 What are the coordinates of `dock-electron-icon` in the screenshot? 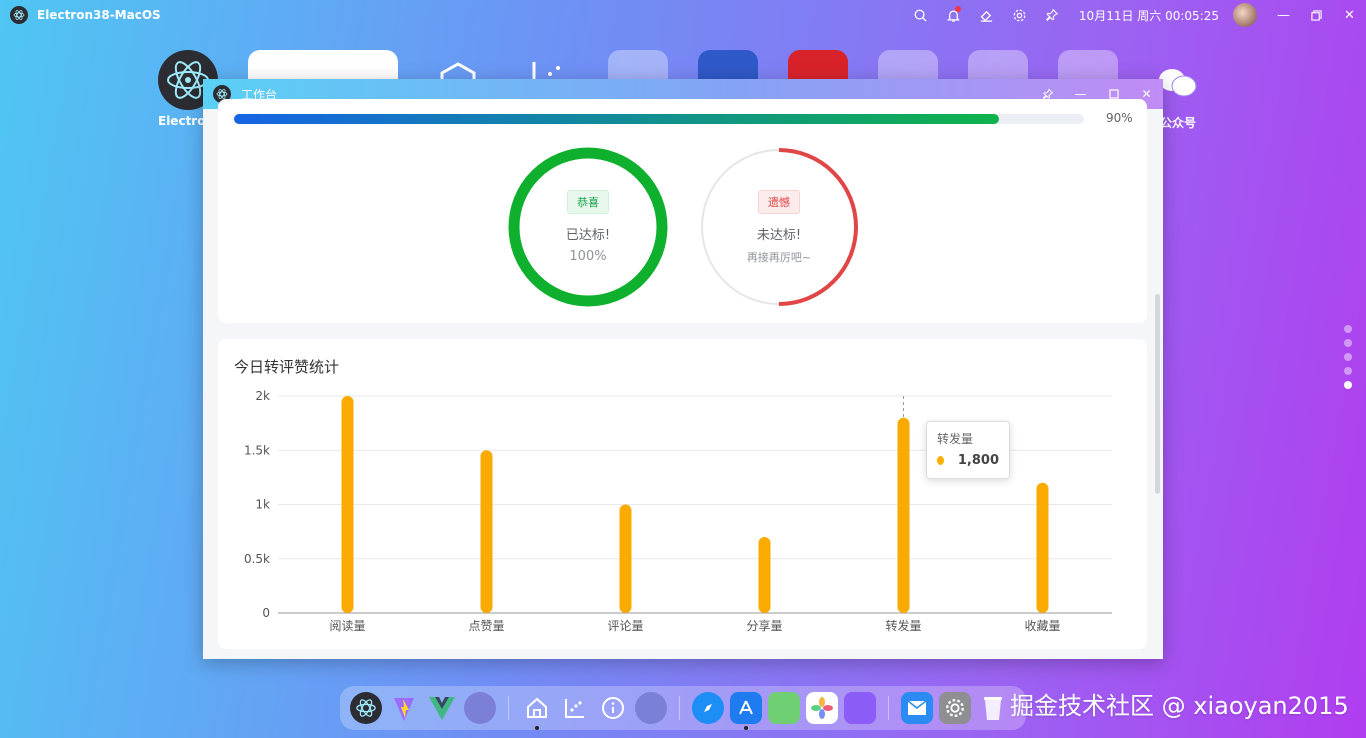 It's located at (366, 708).